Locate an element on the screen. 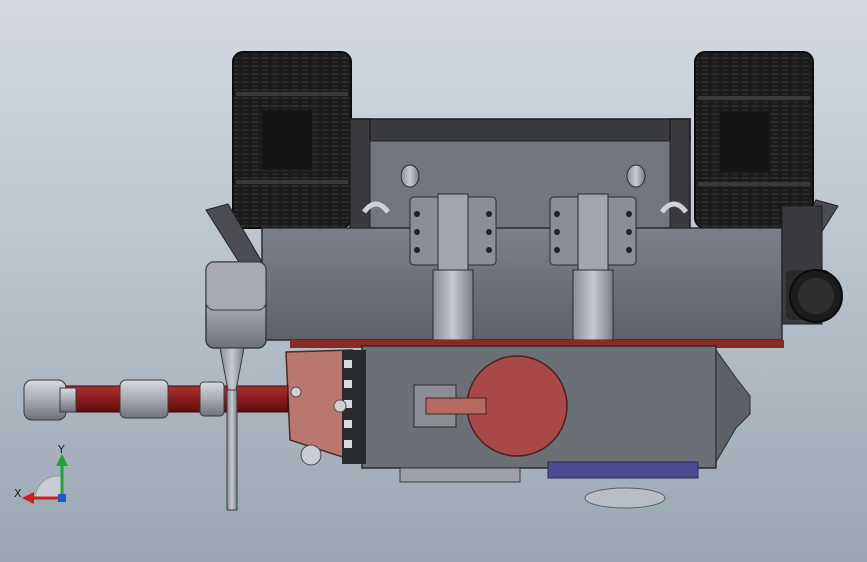  x-axis-label: X is located at coordinates (18, 493).